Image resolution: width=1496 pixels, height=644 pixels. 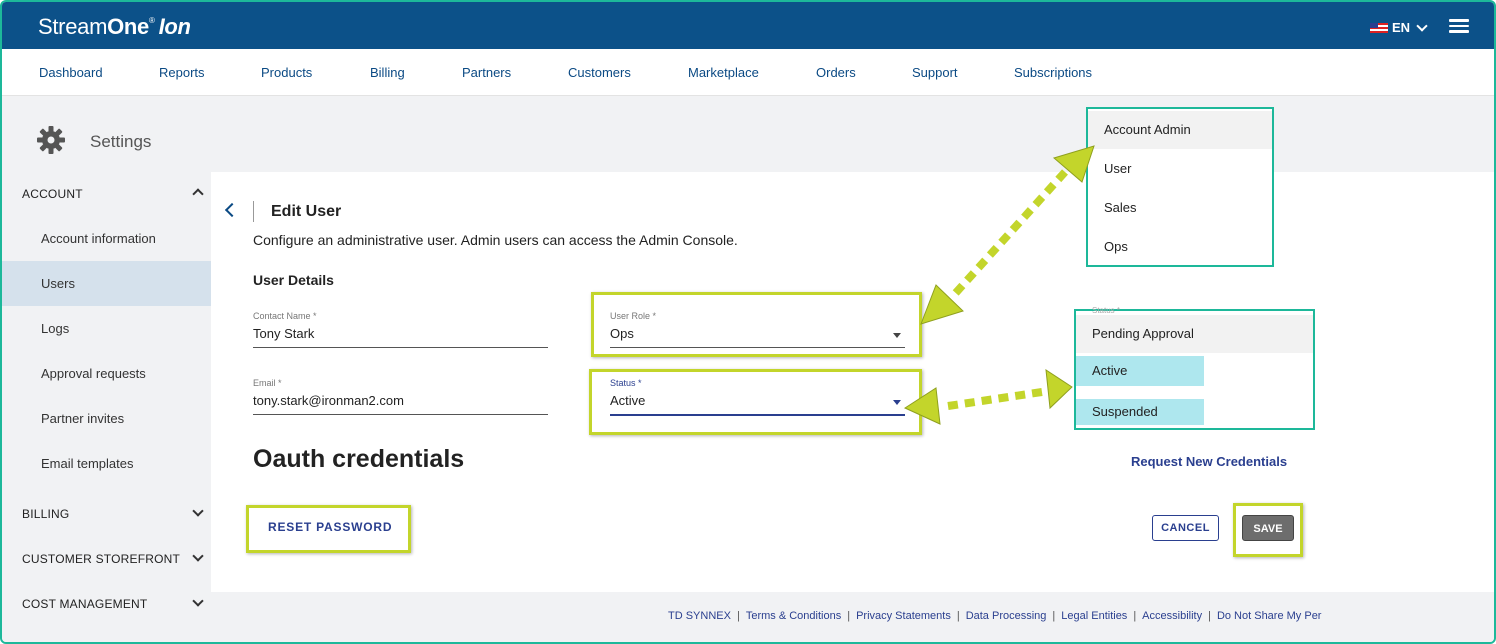 What do you see at coordinates (52, 194) in the screenshot?
I see `sidebar-section-account: ACCOUNT` at bounding box center [52, 194].